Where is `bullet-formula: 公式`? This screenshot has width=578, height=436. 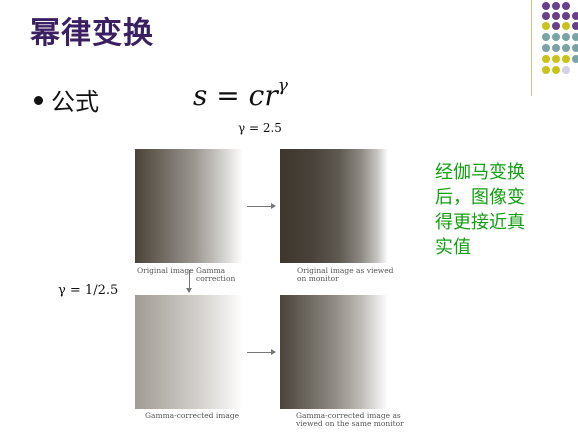
bullet-formula: 公式 is located at coordinates (66, 99).